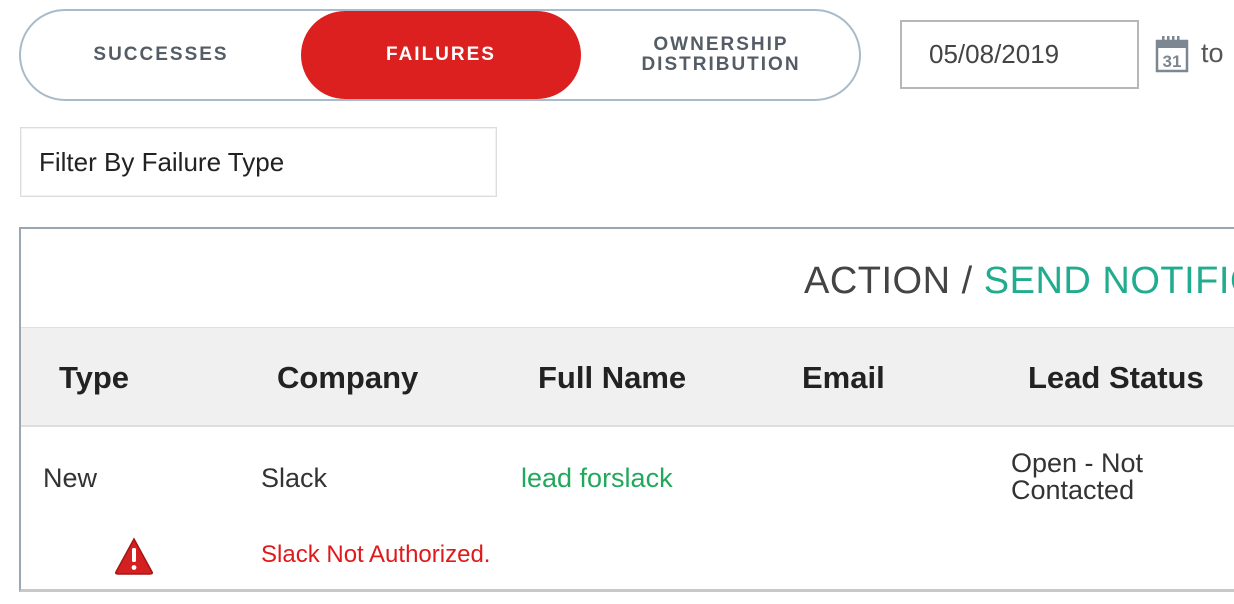 Image resolution: width=1234 pixels, height=604 pixels. What do you see at coordinates (1077, 463) in the screenshot?
I see `lead-status-line1: Open - Not` at bounding box center [1077, 463].